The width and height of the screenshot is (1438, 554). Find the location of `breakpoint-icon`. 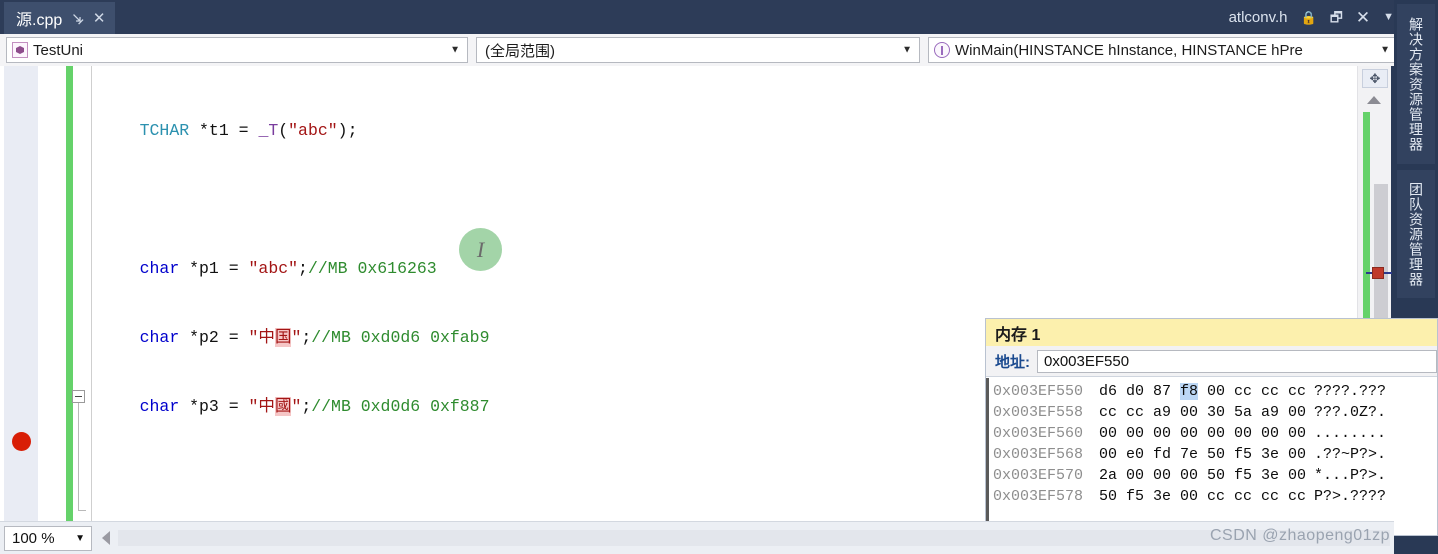

breakpoint-icon is located at coordinates (21, 441).